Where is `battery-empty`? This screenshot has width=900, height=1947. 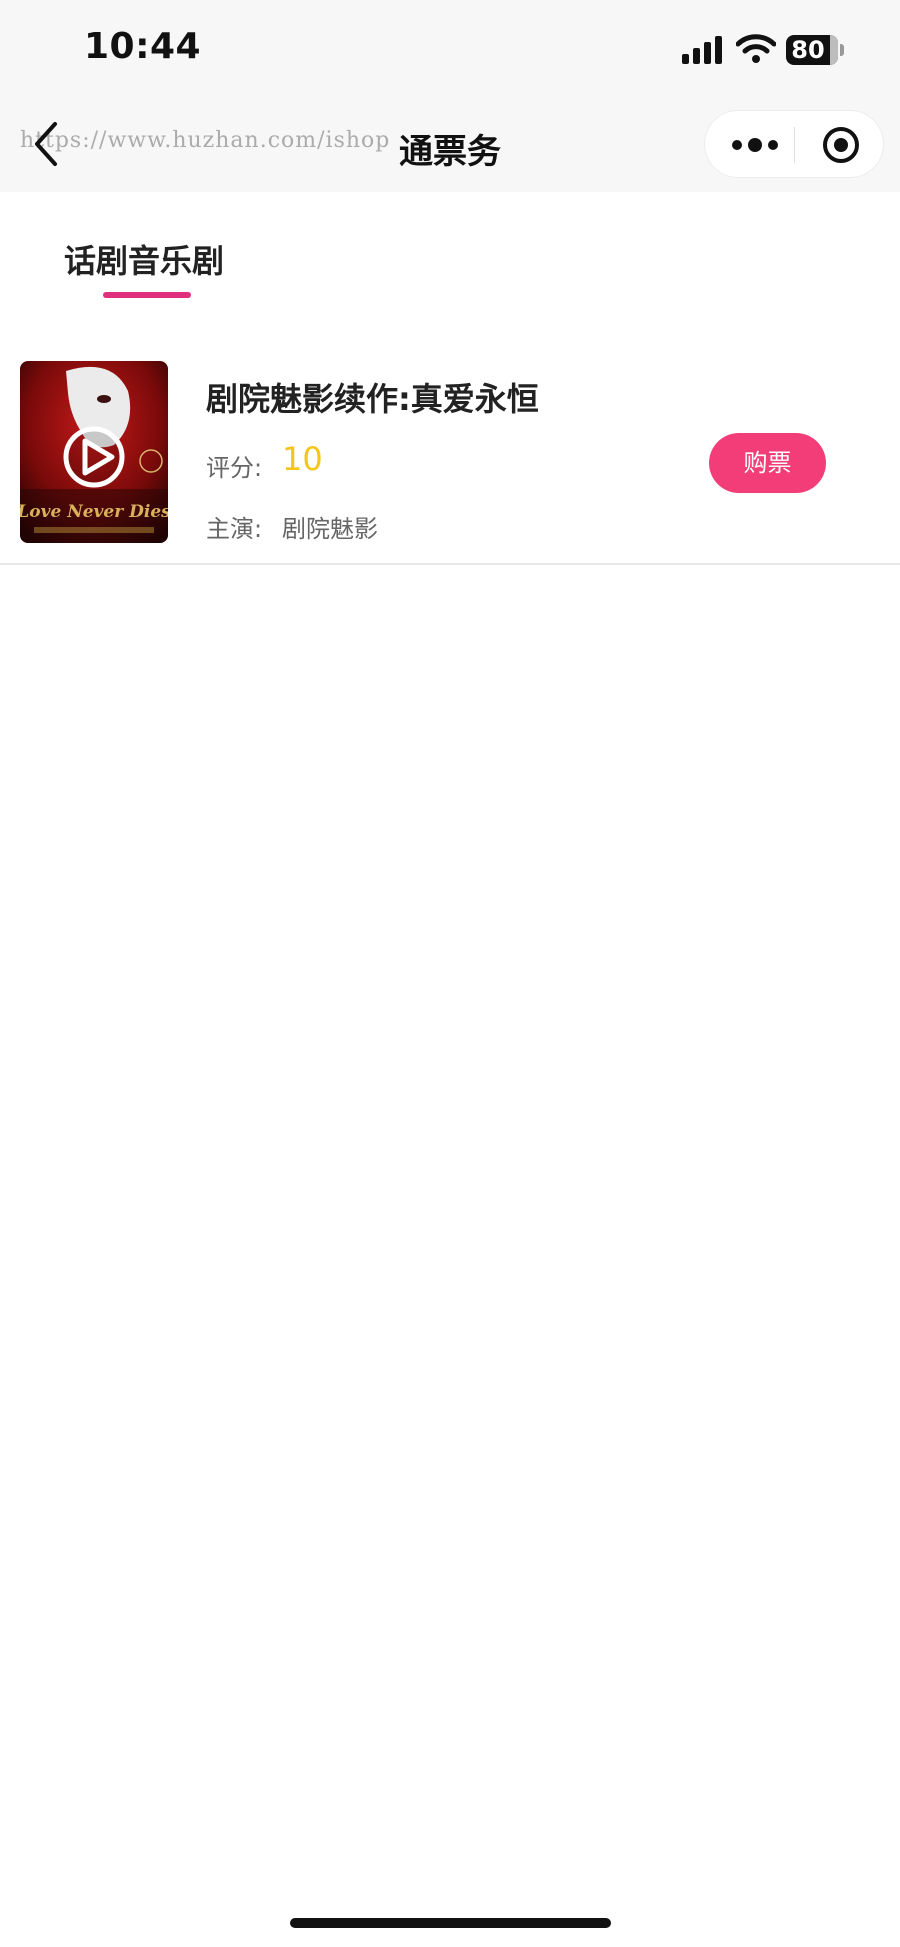 battery-empty is located at coordinates (834, 50).